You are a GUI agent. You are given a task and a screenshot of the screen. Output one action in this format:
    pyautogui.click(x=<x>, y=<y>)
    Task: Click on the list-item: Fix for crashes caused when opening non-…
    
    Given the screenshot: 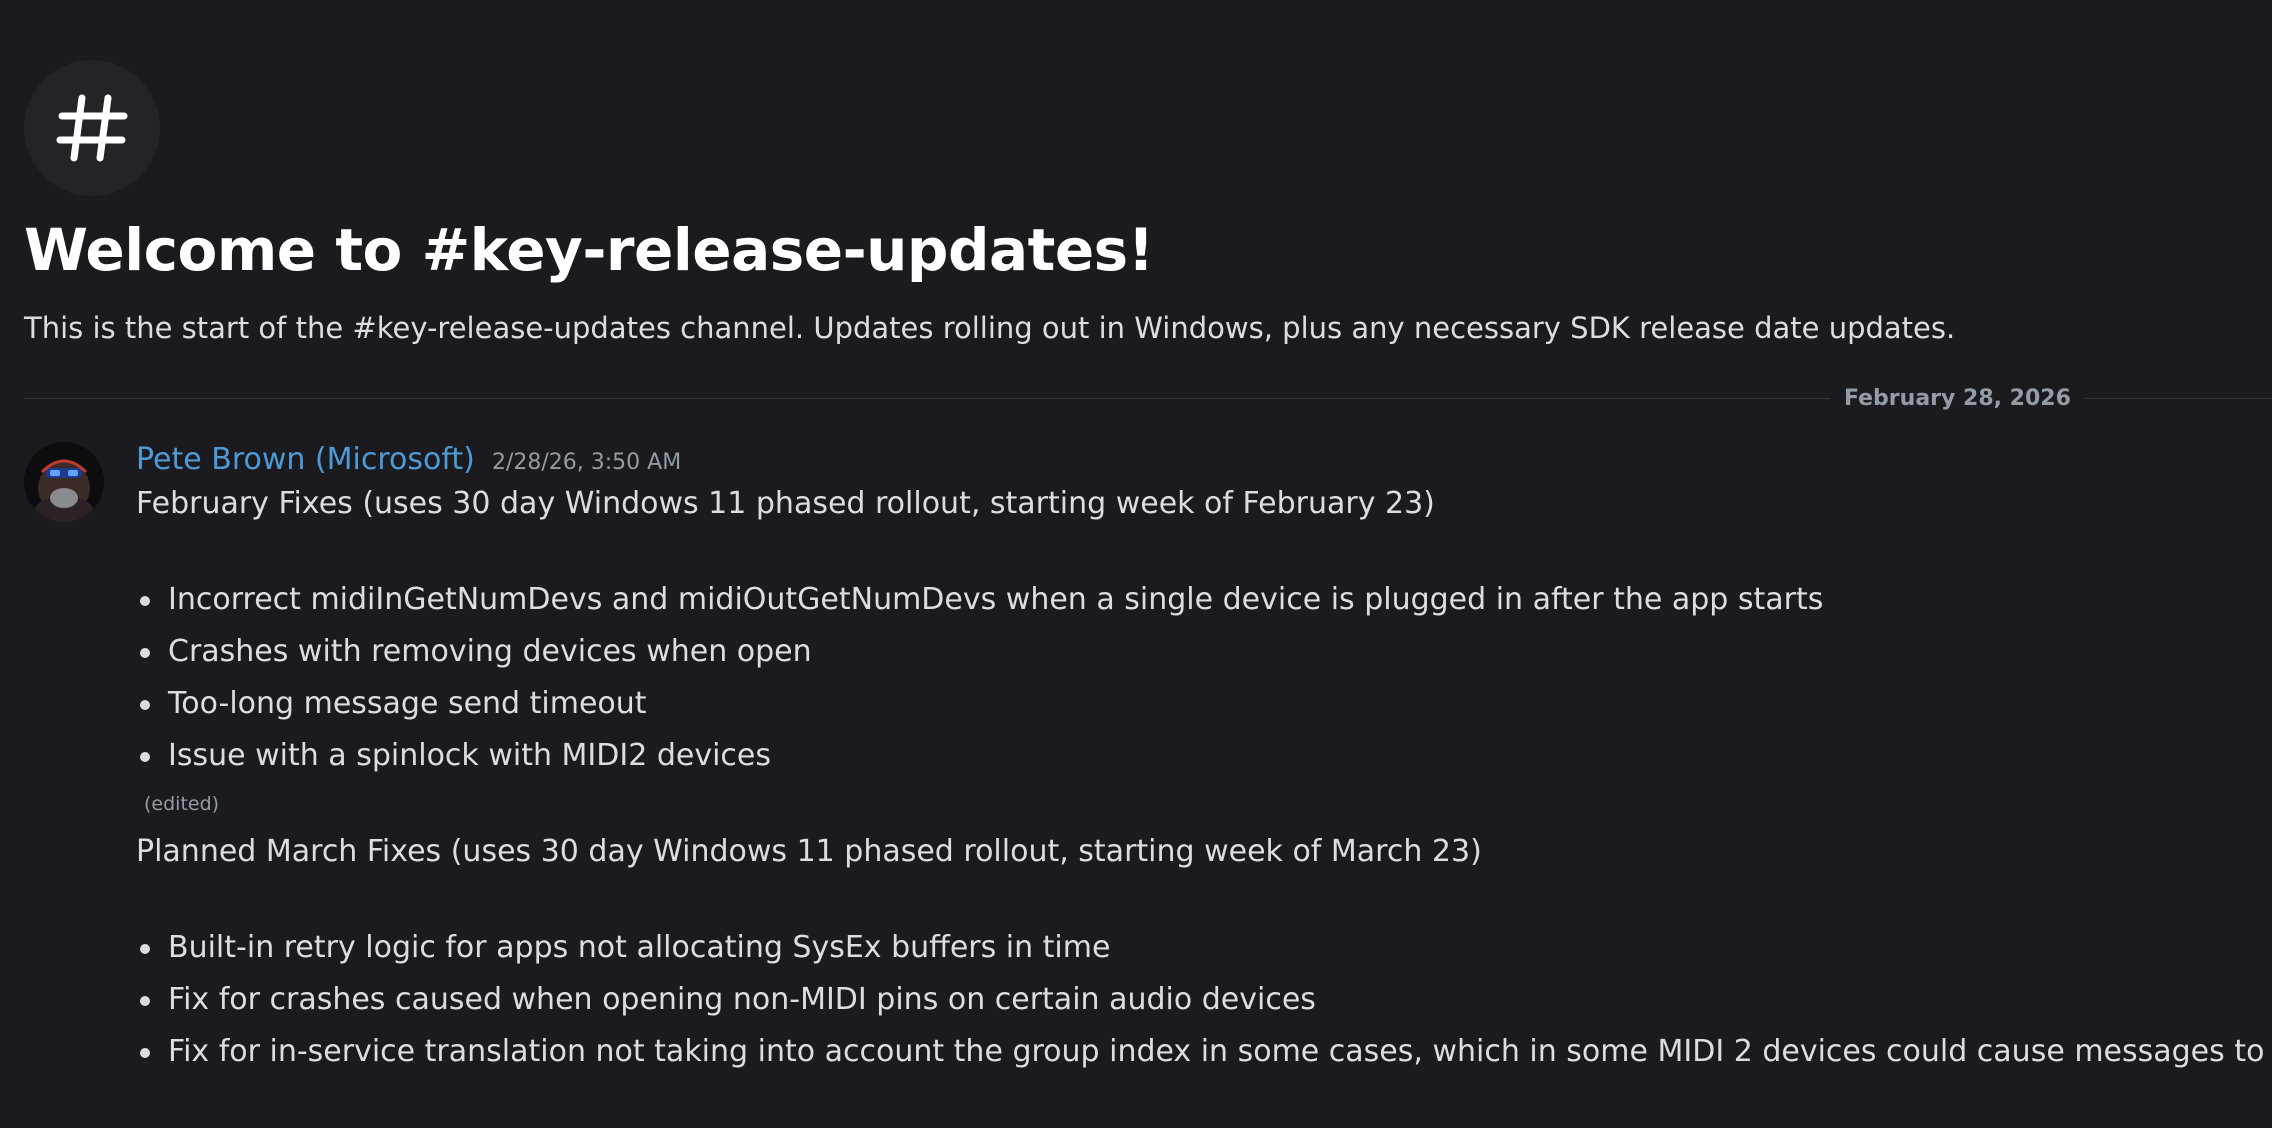 What is the action you would take?
    pyautogui.click(x=1186, y=1006)
    